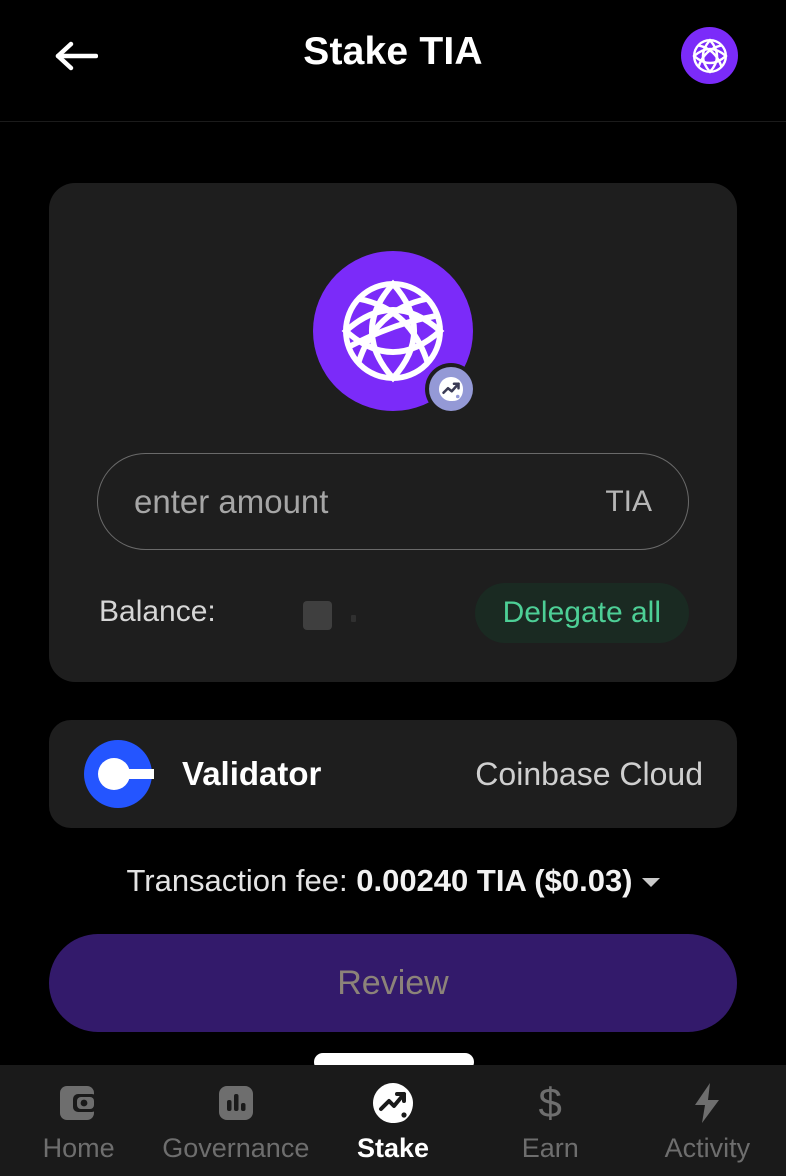  What do you see at coordinates (589, 773) in the screenshot?
I see `validator-value: Coinbase Cloud` at bounding box center [589, 773].